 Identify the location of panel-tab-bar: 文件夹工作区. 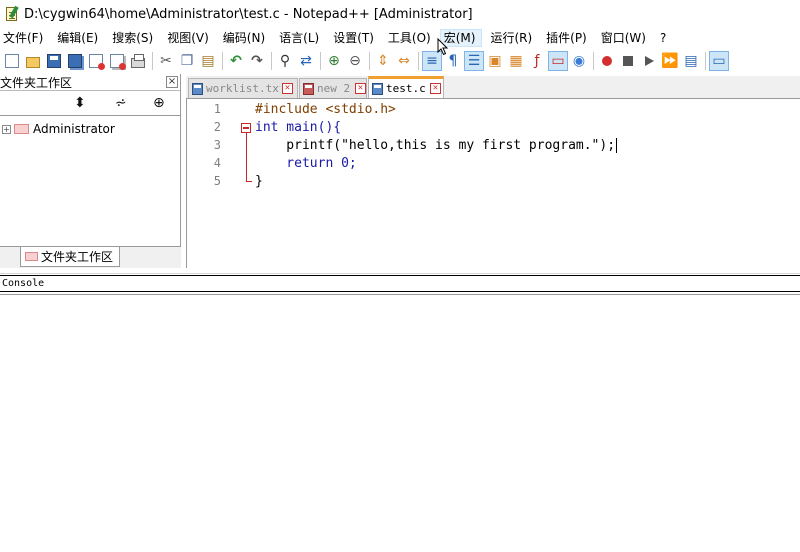
(90, 257).